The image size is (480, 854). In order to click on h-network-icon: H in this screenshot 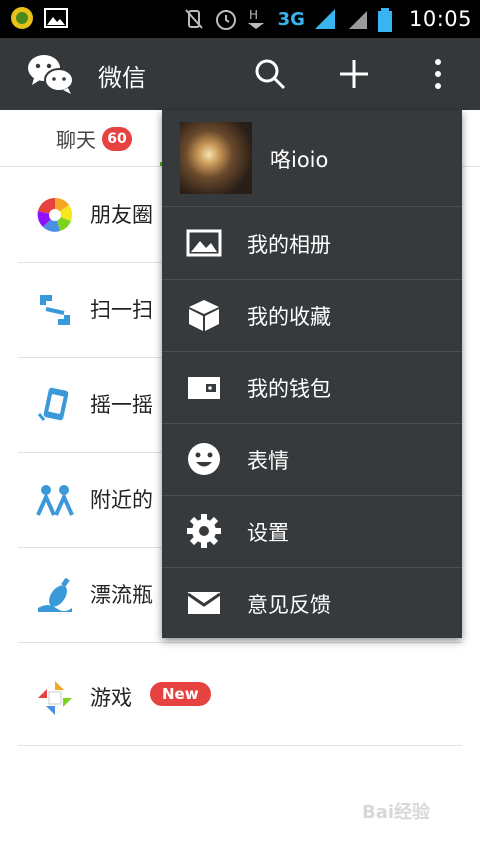, I will do `click(258, 19)`.